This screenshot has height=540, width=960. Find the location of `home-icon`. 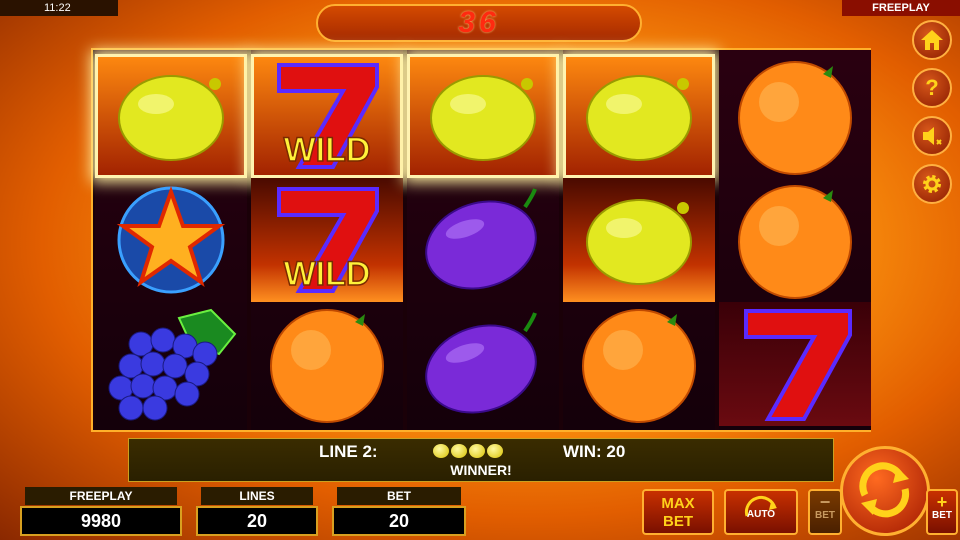

home-icon is located at coordinates (932, 40).